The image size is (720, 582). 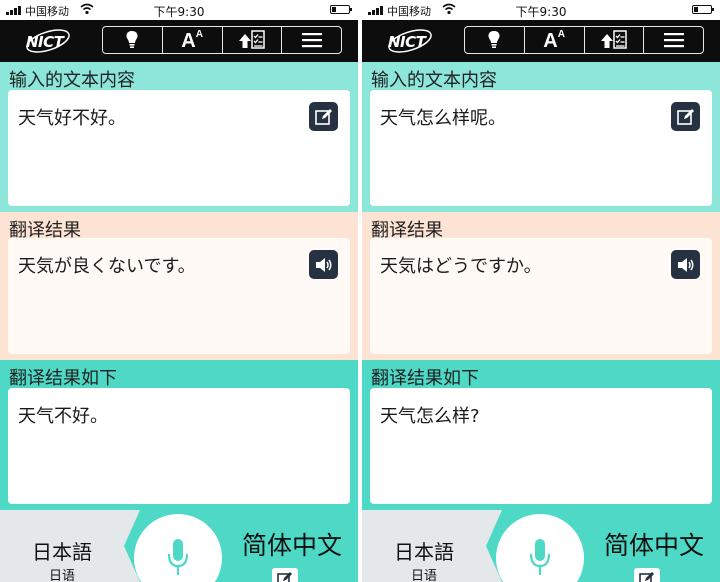 I want to click on input-section: 输入的文本内容 天气怎么样呢。, so click(x=541, y=137).